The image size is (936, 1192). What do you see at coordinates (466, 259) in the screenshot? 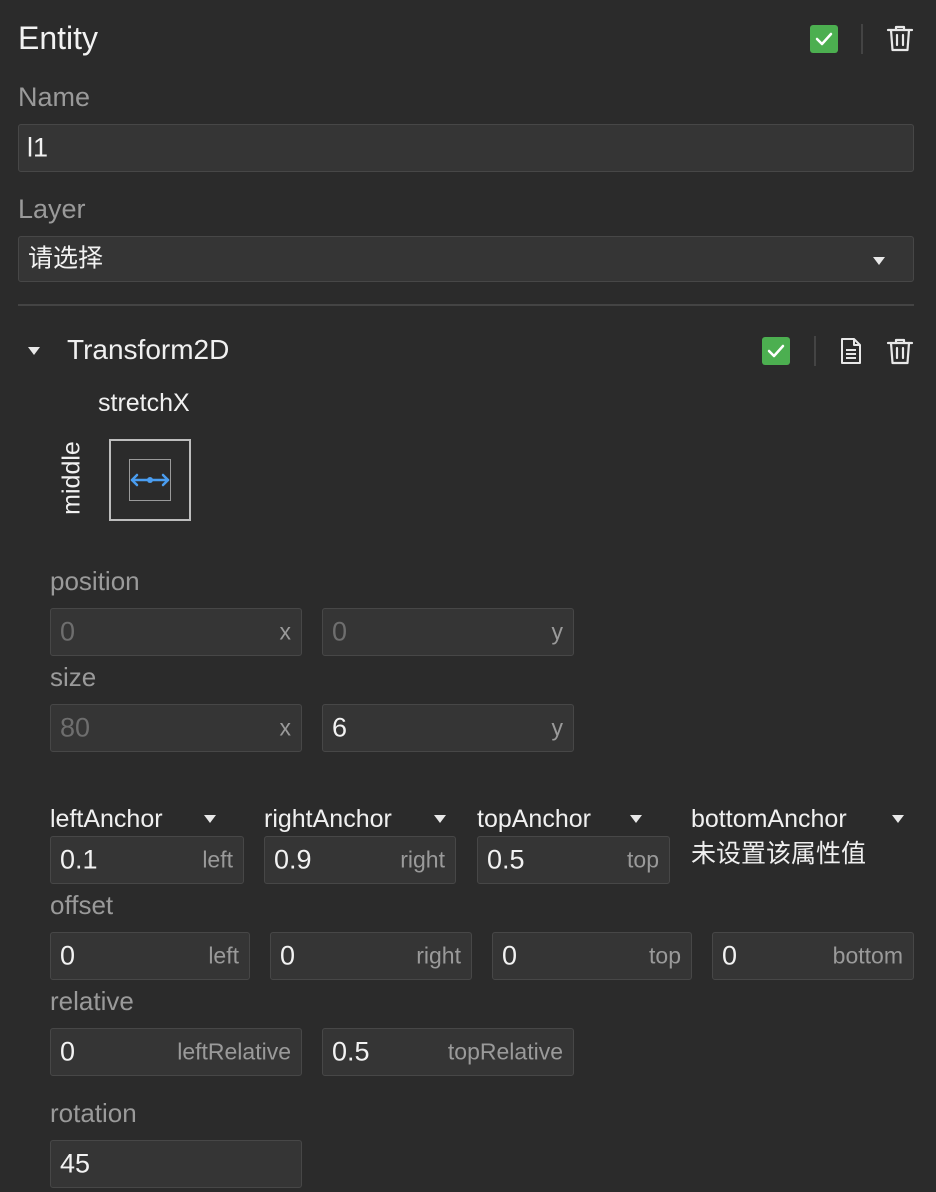
I see `layer-select: 请选择` at bounding box center [466, 259].